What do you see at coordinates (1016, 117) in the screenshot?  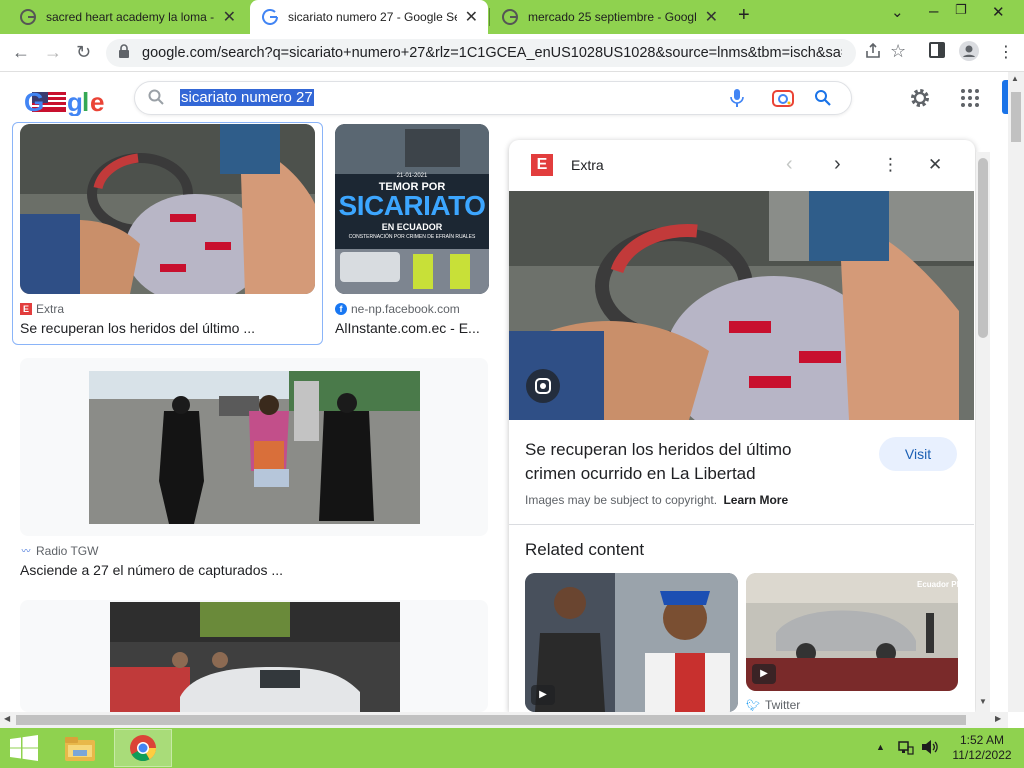 I see `vertical-scrollbar-thumb` at bounding box center [1016, 117].